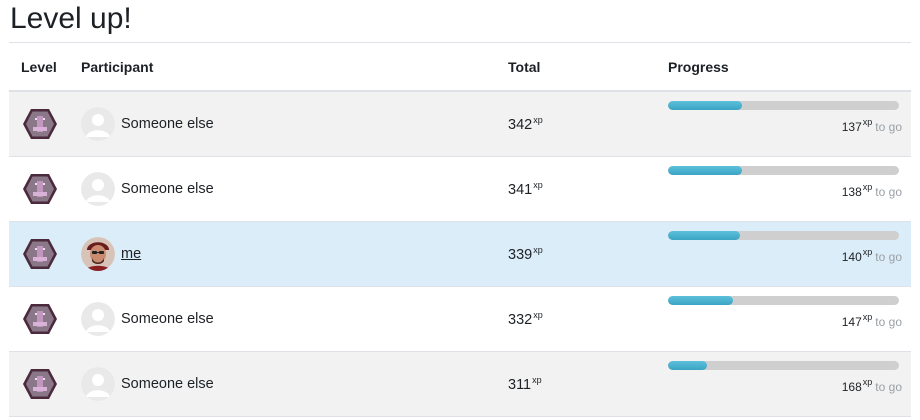 The height and width of the screenshot is (420, 920). I want to click on header-progress: Progress, so click(698, 66).